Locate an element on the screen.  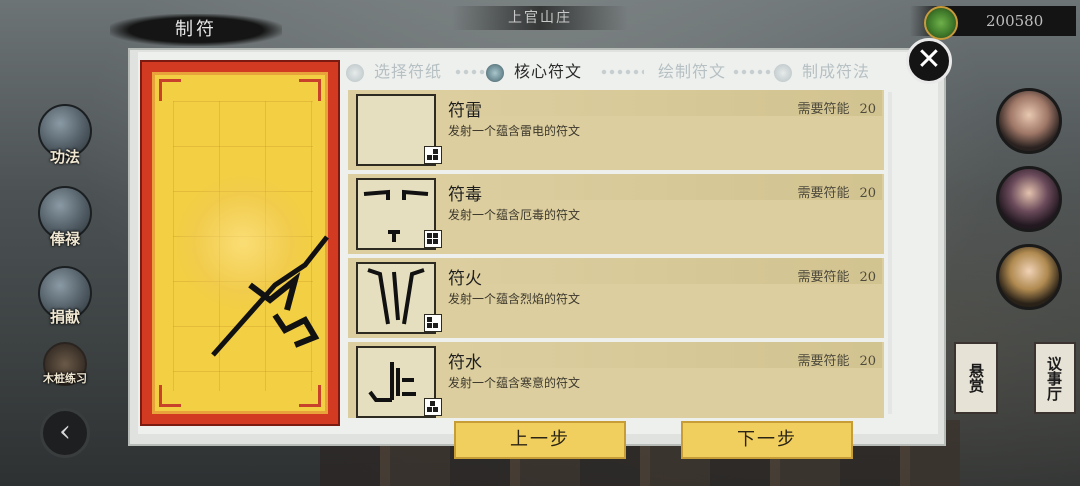
rune-glyph is located at coordinates (270, 296).